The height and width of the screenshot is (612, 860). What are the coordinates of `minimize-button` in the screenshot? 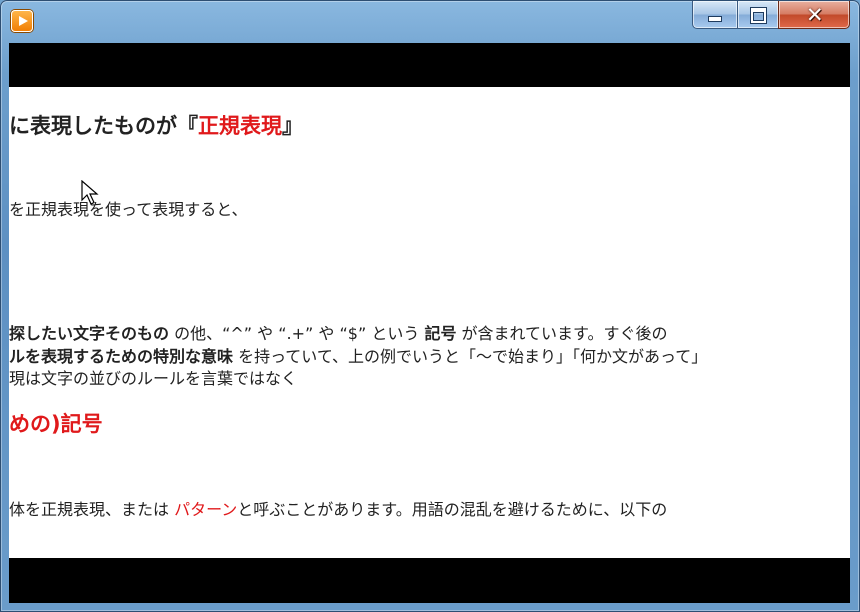 It's located at (715, 15).